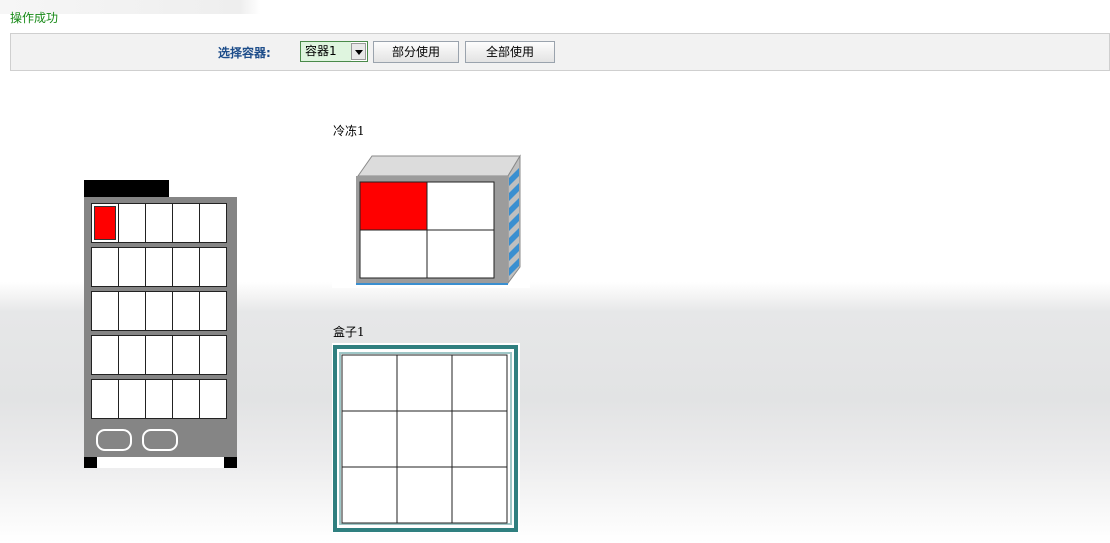 This screenshot has height=543, width=1110. I want to click on chevron-down-icon, so click(358, 51).